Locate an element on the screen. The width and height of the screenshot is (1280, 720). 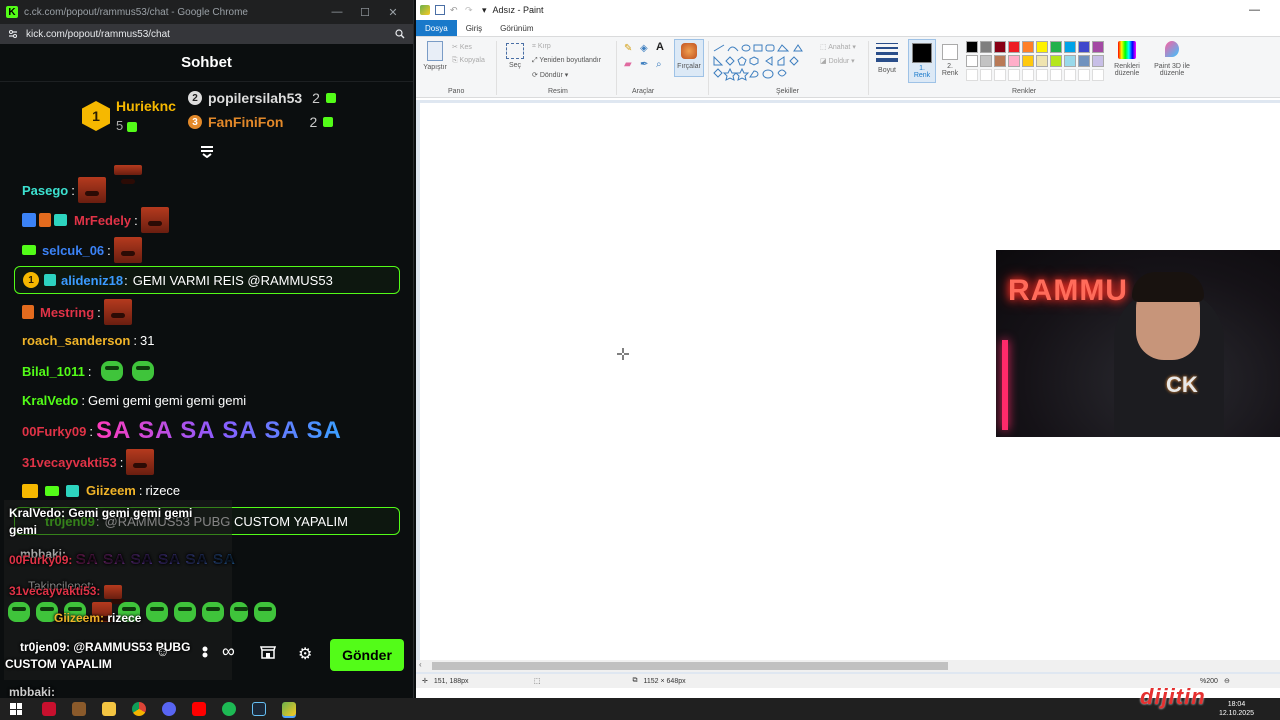
rotate-button: ⟳ Döndür ▾ is located at coordinates (550, 75).